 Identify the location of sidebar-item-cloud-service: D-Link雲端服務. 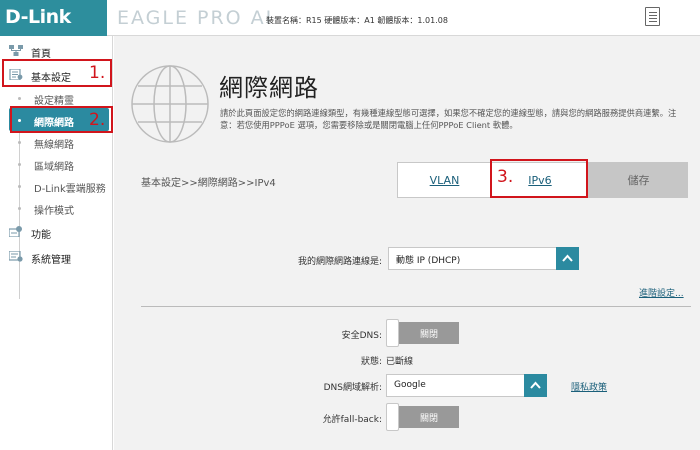
(56, 186).